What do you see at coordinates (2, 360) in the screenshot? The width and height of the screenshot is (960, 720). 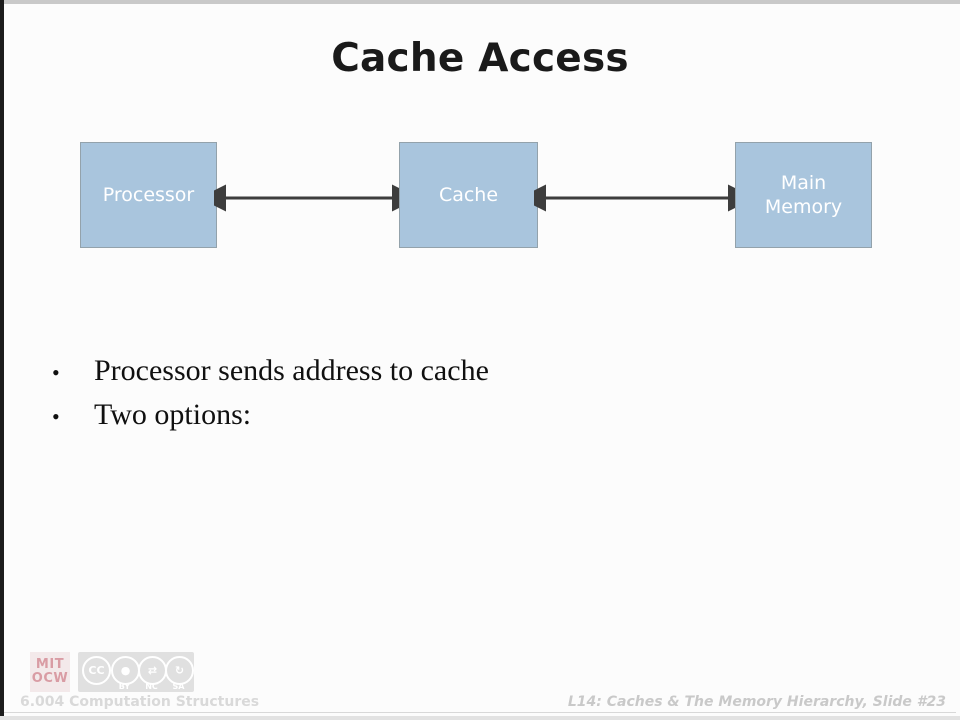 I see `video-edge-left` at bounding box center [2, 360].